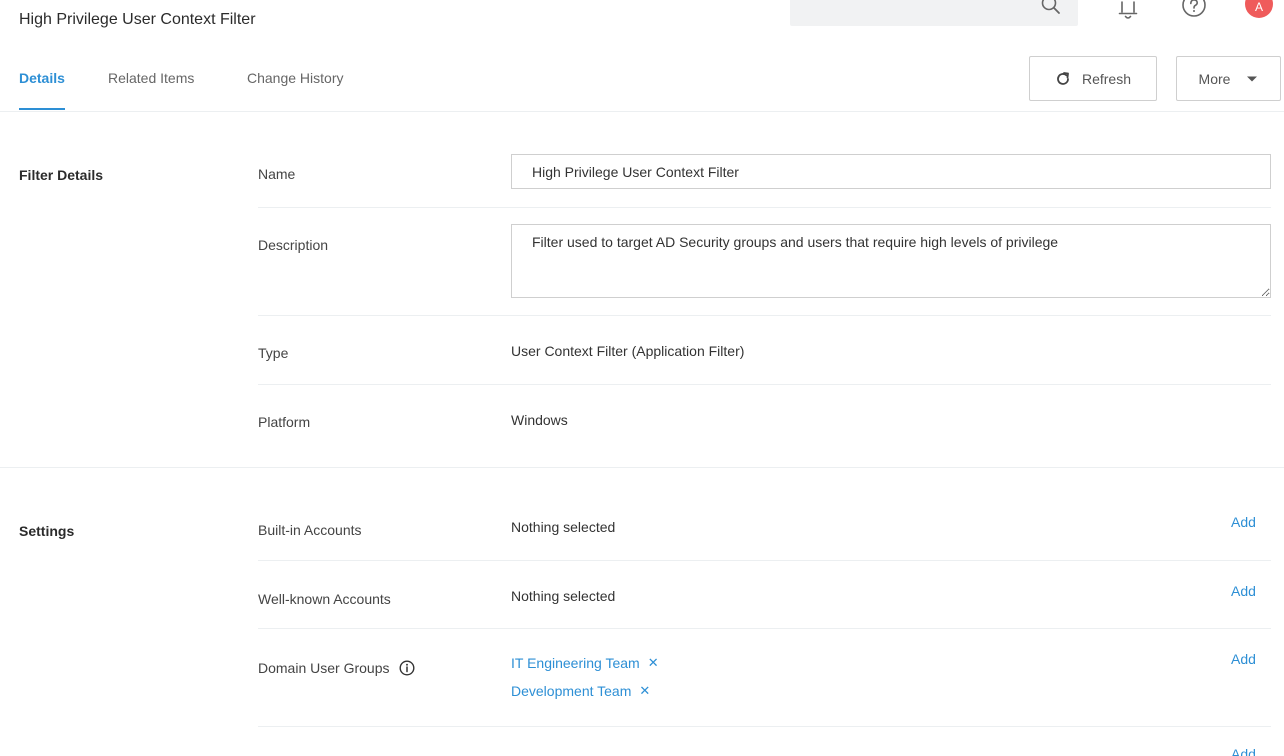  What do you see at coordinates (934, 13) in the screenshot?
I see `search-input` at bounding box center [934, 13].